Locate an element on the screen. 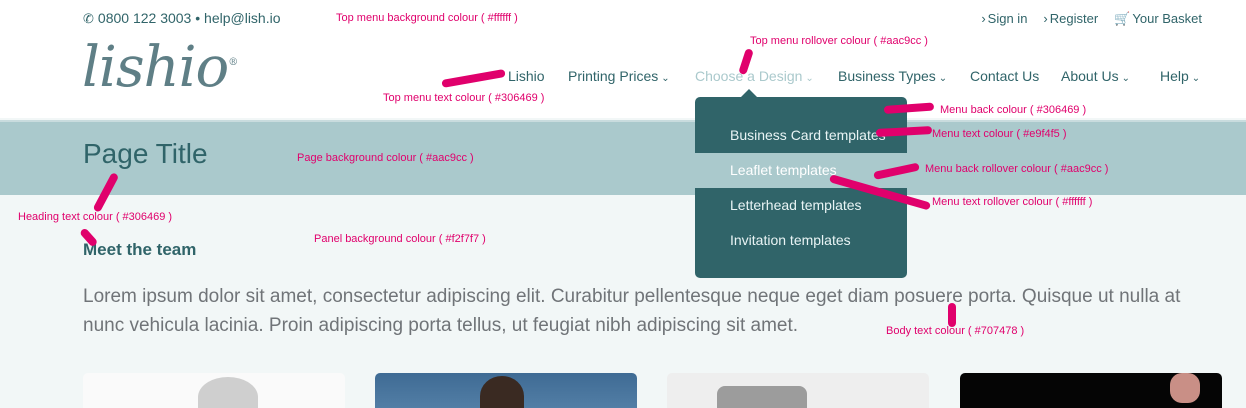 The width and height of the screenshot is (1246, 408). nav-contact-us: Contact Us is located at coordinates (1004, 76).